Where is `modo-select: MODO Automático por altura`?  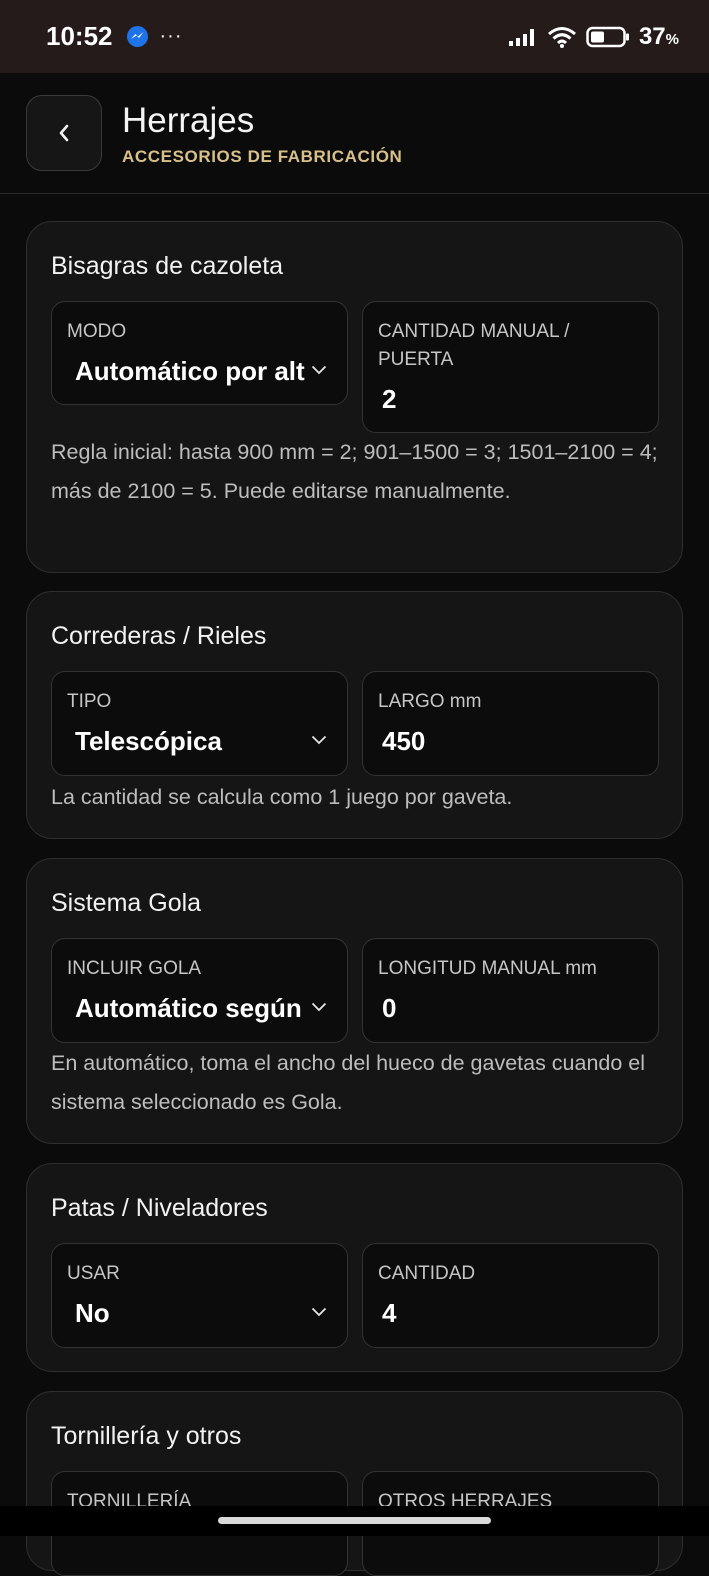 modo-select: MODO Automático por altura is located at coordinates (199, 353).